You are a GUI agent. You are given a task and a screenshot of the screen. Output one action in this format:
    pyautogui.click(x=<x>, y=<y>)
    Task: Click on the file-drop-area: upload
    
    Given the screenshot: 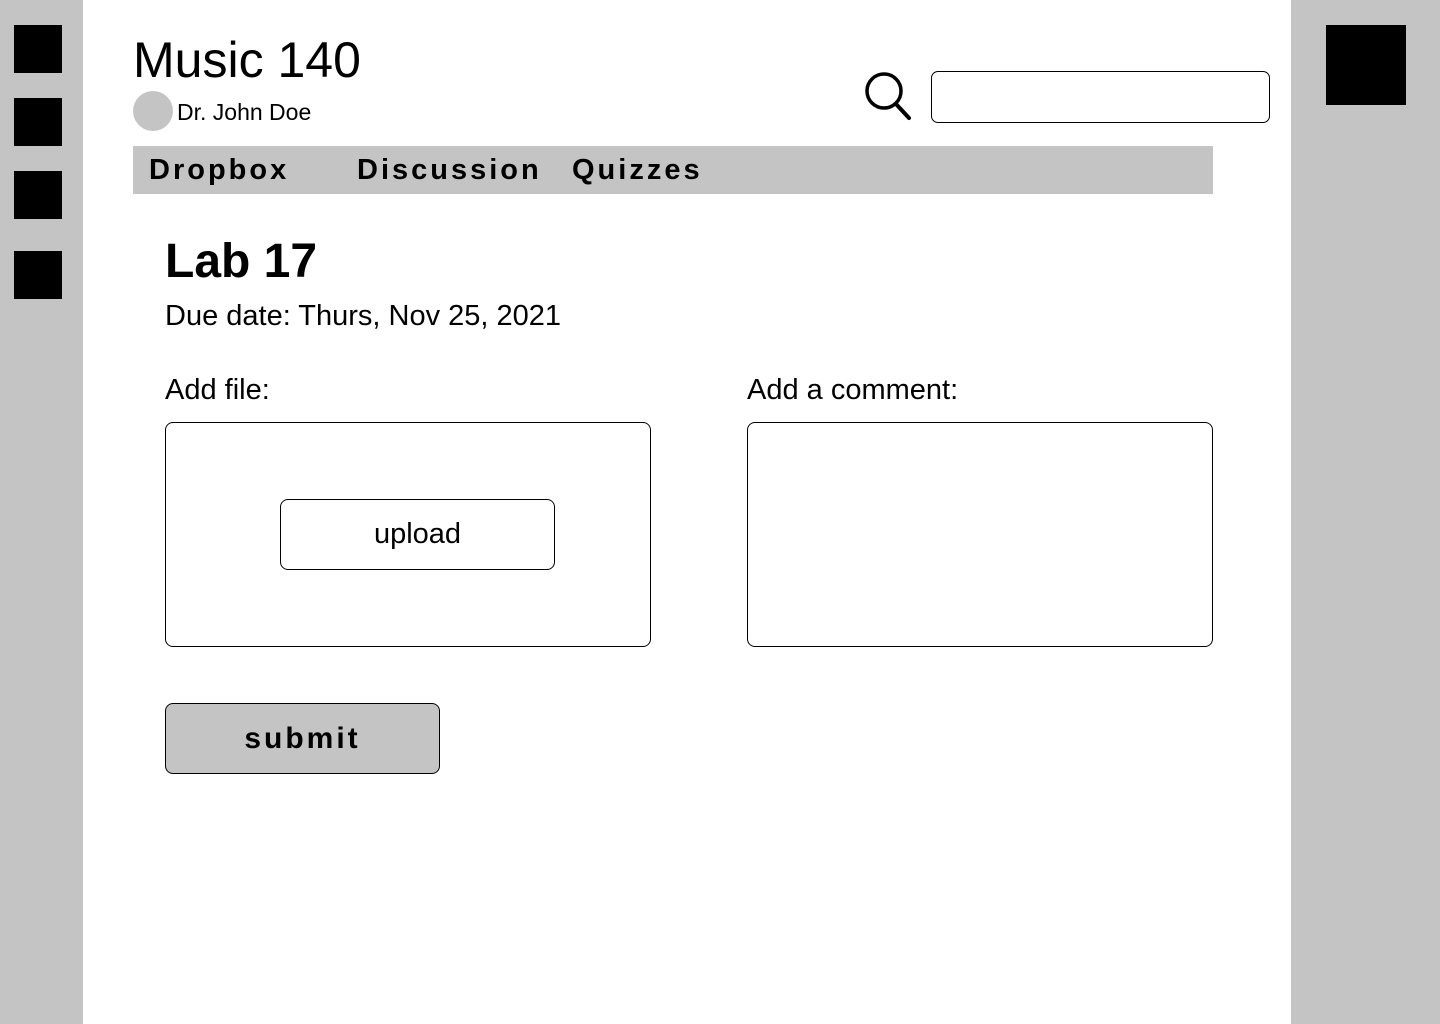 What is the action you would take?
    pyautogui.click(x=408, y=534)
    